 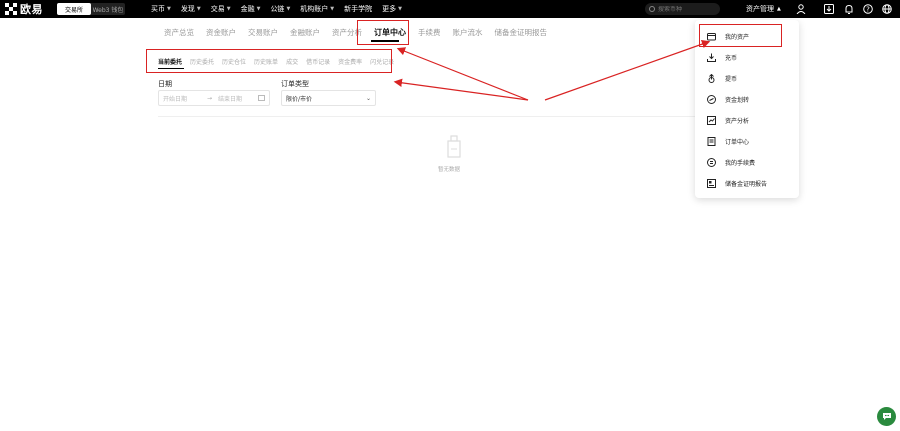 What do you see at coordinates (711, 78) in the screenshot?
I see `withdraw-icon` at bounding box center [711, 78].